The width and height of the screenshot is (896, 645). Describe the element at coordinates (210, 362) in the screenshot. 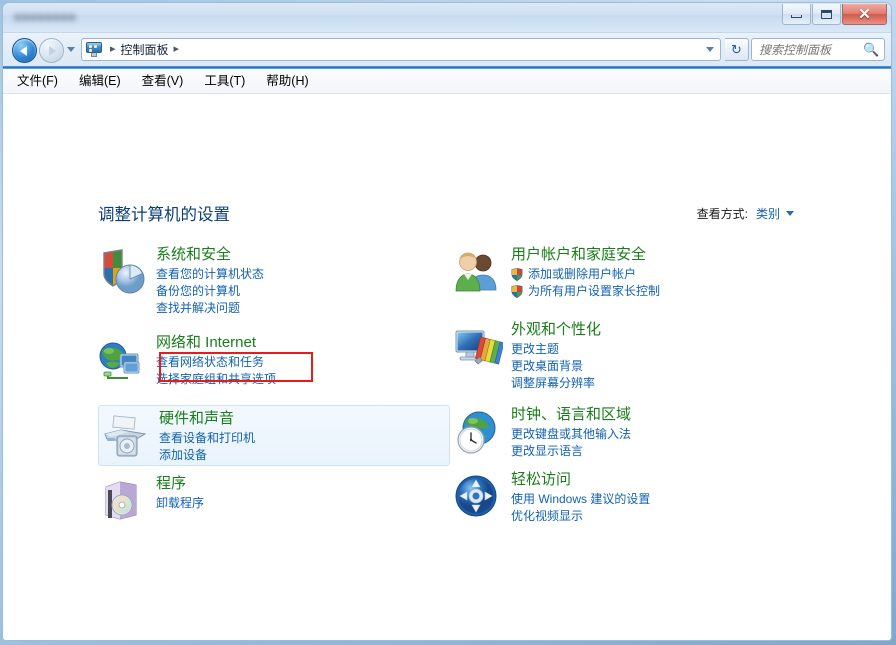

I see `category-link-label: 查看网络状态和任务` at that location.